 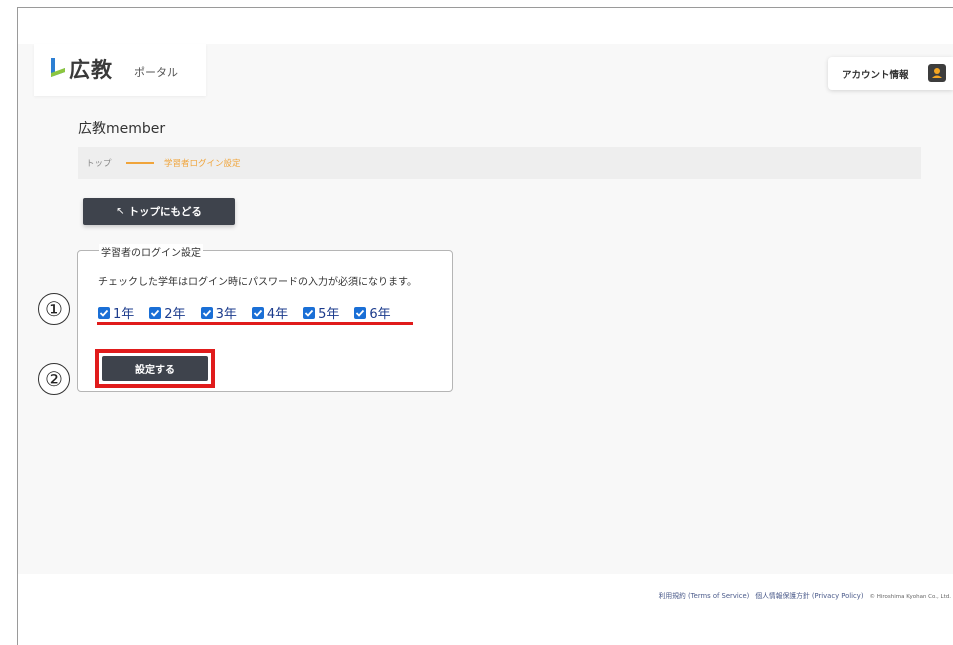 What do you see at coordinates (226, 314) in the screenshot?
I see `grade-3-label: 3年` at bounding box center [226, 314].